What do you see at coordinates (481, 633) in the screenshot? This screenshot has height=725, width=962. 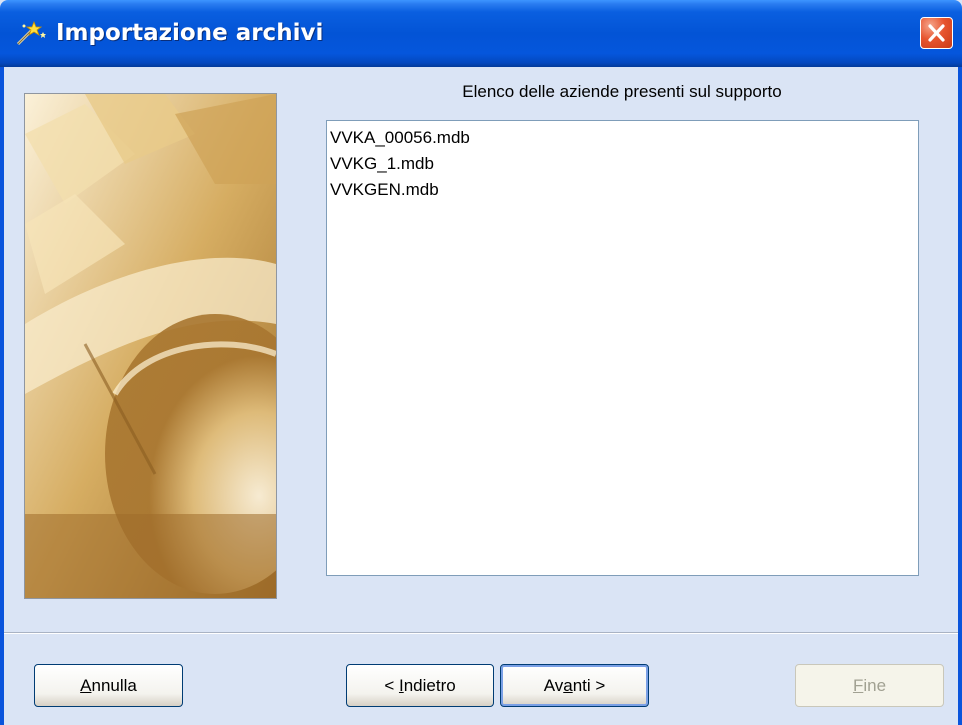 I see `separator` at bounding box center [481, 633].